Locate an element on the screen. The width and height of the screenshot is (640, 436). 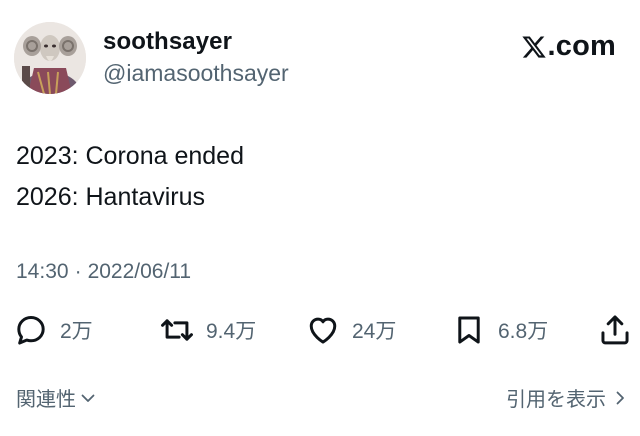
avatar is located at coordinates (50, 58).